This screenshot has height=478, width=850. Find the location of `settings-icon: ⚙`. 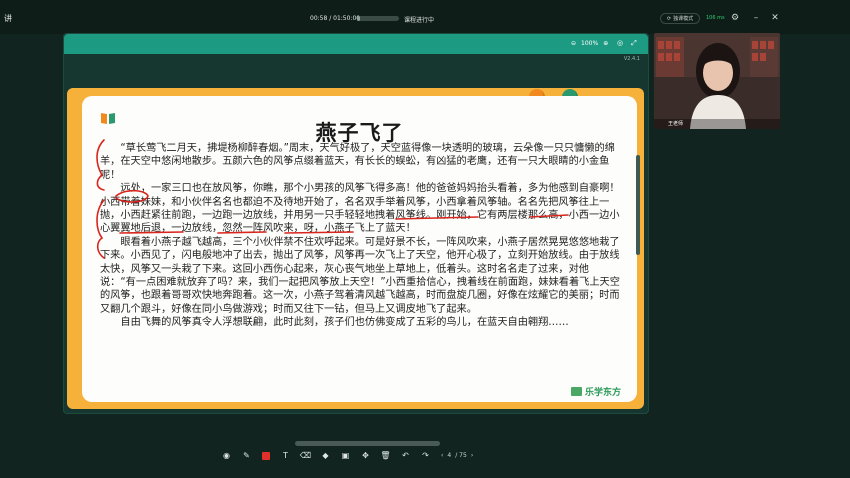

settings-icon: ⚙ is located at coordinates (735, 18).